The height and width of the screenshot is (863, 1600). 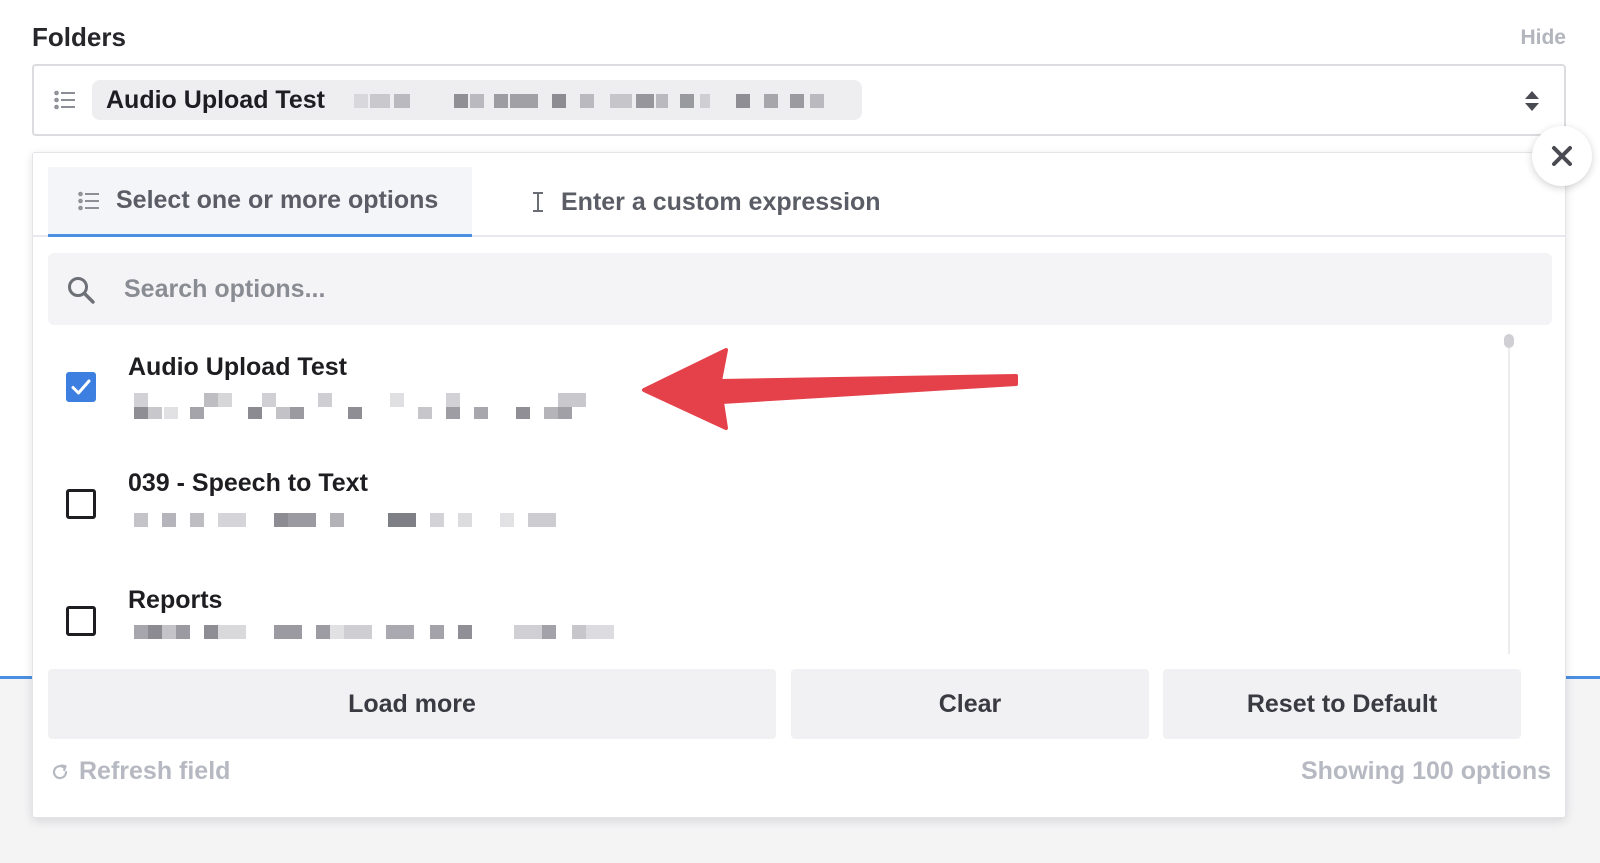 I want to click on load-more-button: Load more, so click(x=412, y=704).